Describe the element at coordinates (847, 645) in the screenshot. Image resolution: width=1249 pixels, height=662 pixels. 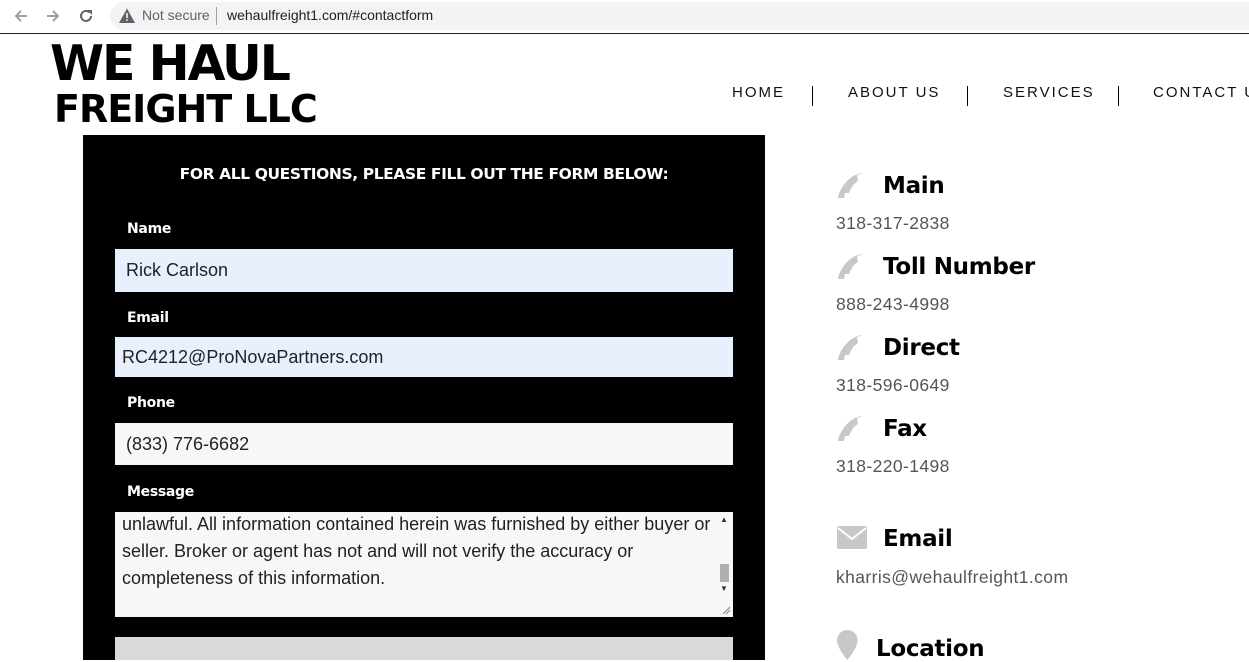
I see `map-pin-icon` at that location.